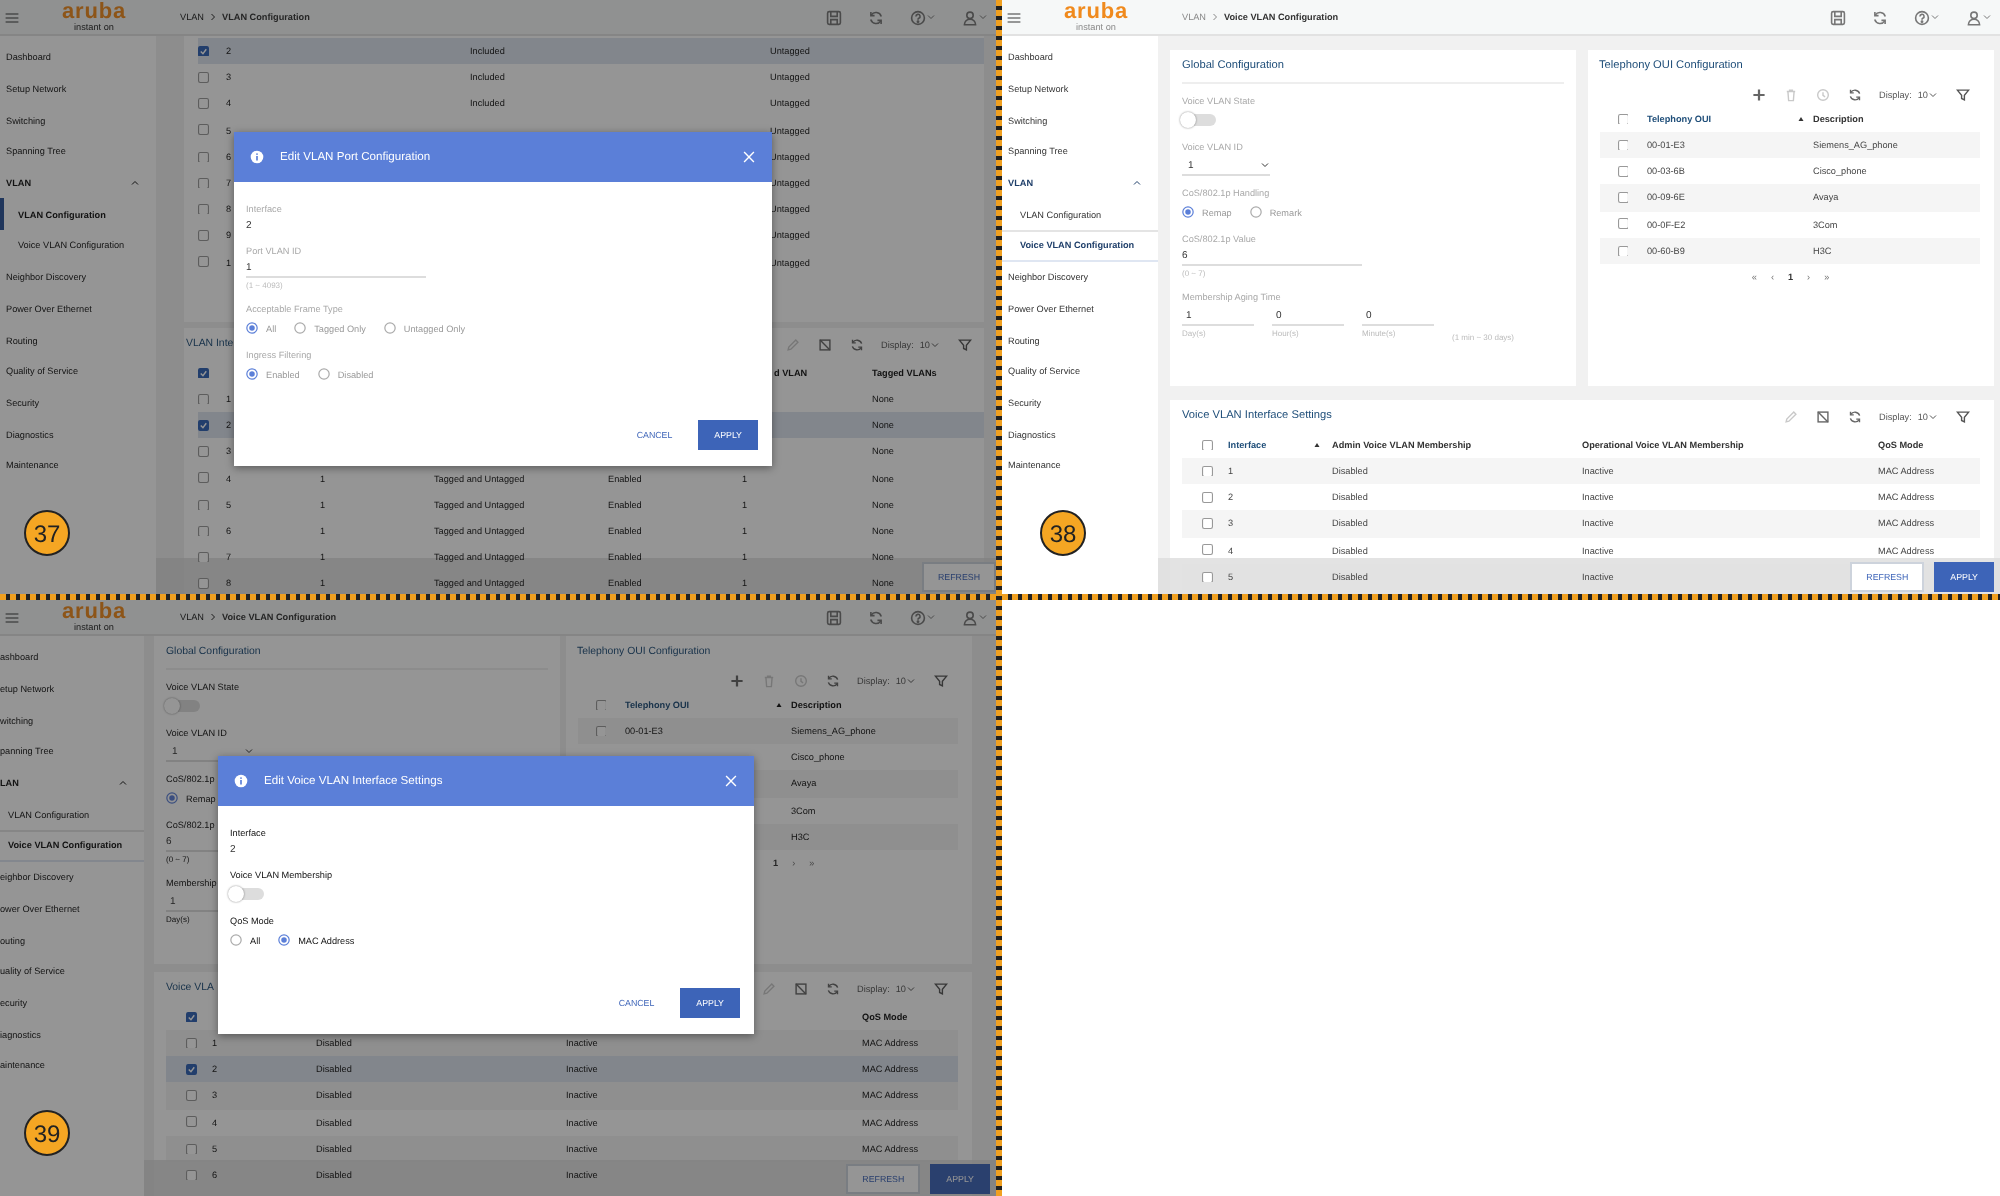 The image size is (2000, 1196). What do you see at coordinates (213, 17) in the screenshot?
I see `chevron-icon` at bounding box center [213, 17].